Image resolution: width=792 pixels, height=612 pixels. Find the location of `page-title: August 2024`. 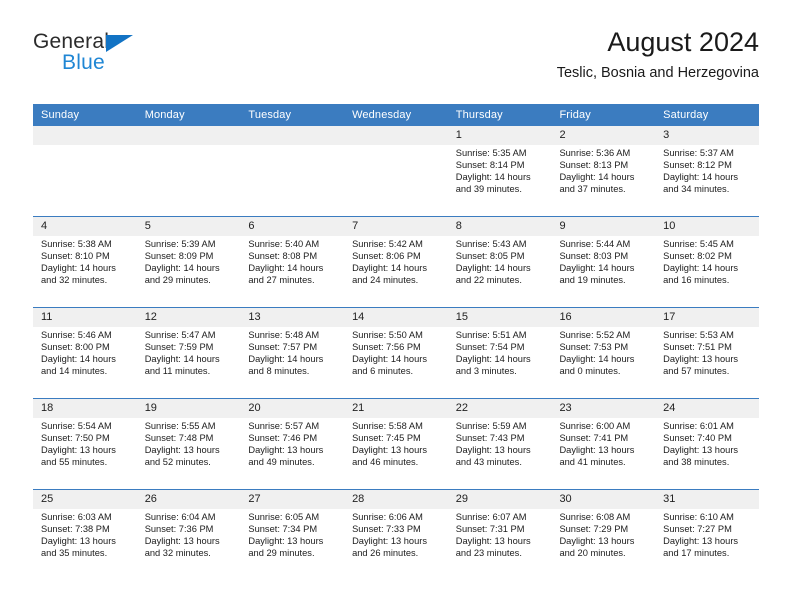

page-title: August 2024 is located at coordinates (683, 42).